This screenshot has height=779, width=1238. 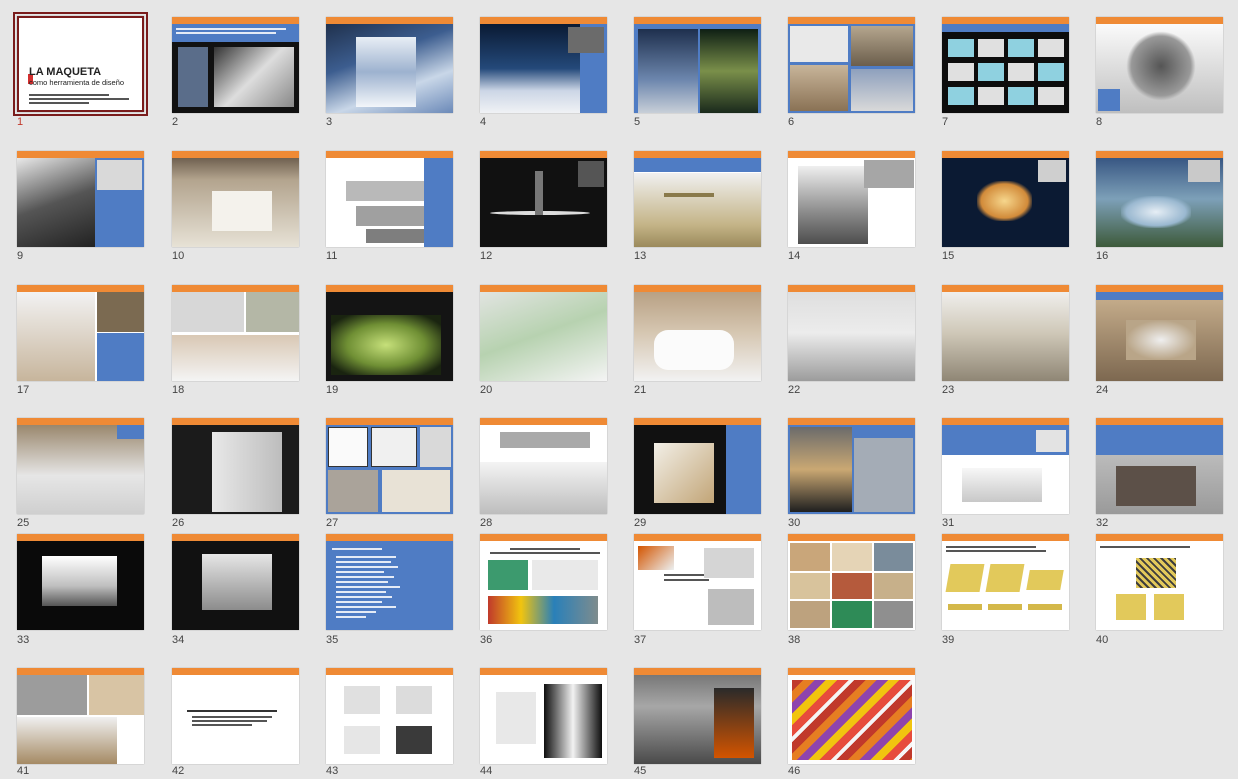 What do you see at coordinates (486, 256) in the screenshot?
I see `slide-number: 12` at bounding box center [486, 256].